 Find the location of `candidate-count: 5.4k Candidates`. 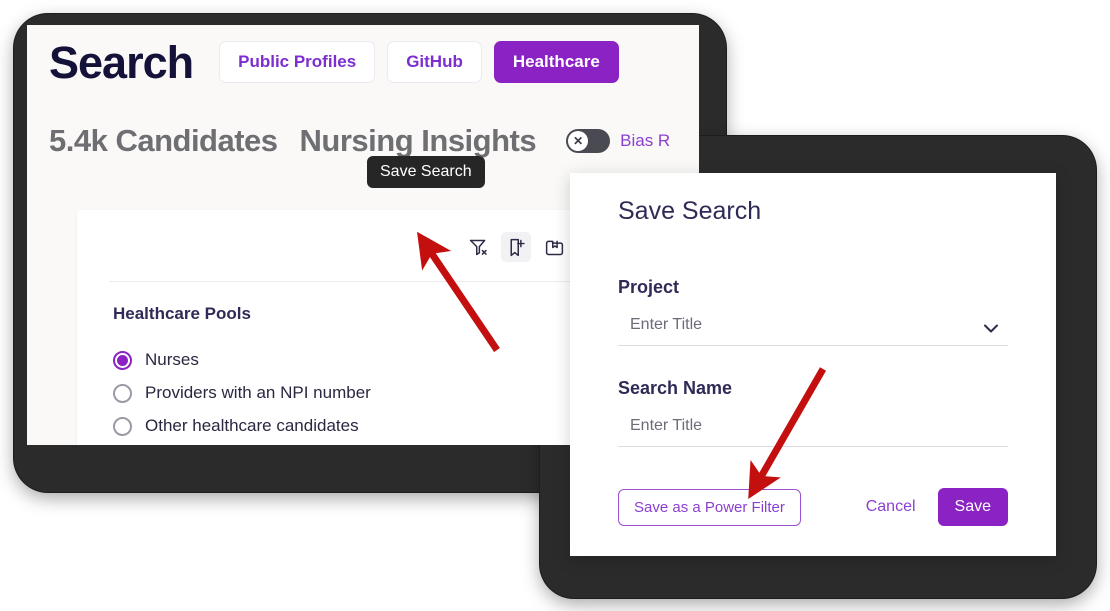

candidate-count: 5.4k Candidates is located at coordinates (163, 140).